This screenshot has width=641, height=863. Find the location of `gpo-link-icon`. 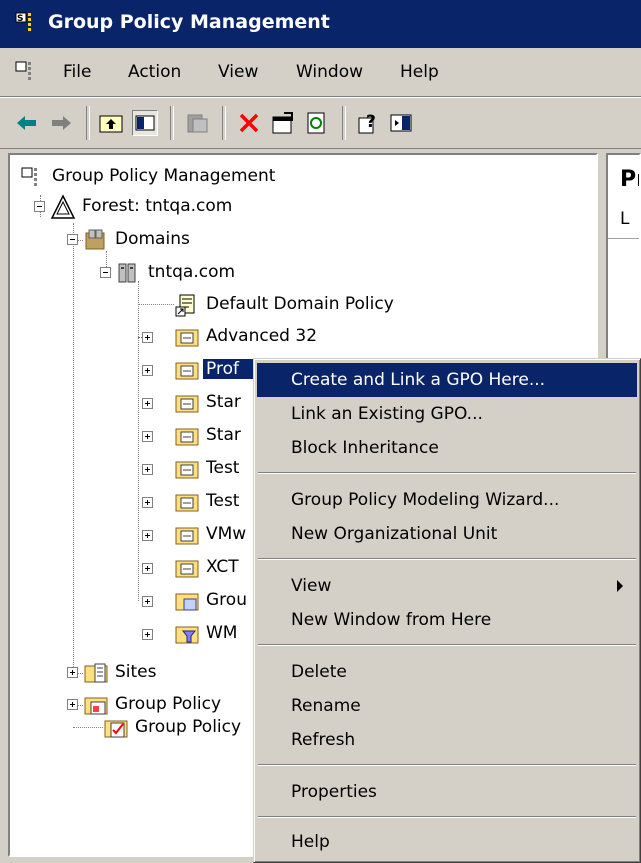

gpo-link-icon is located at coordinates (185, 305).